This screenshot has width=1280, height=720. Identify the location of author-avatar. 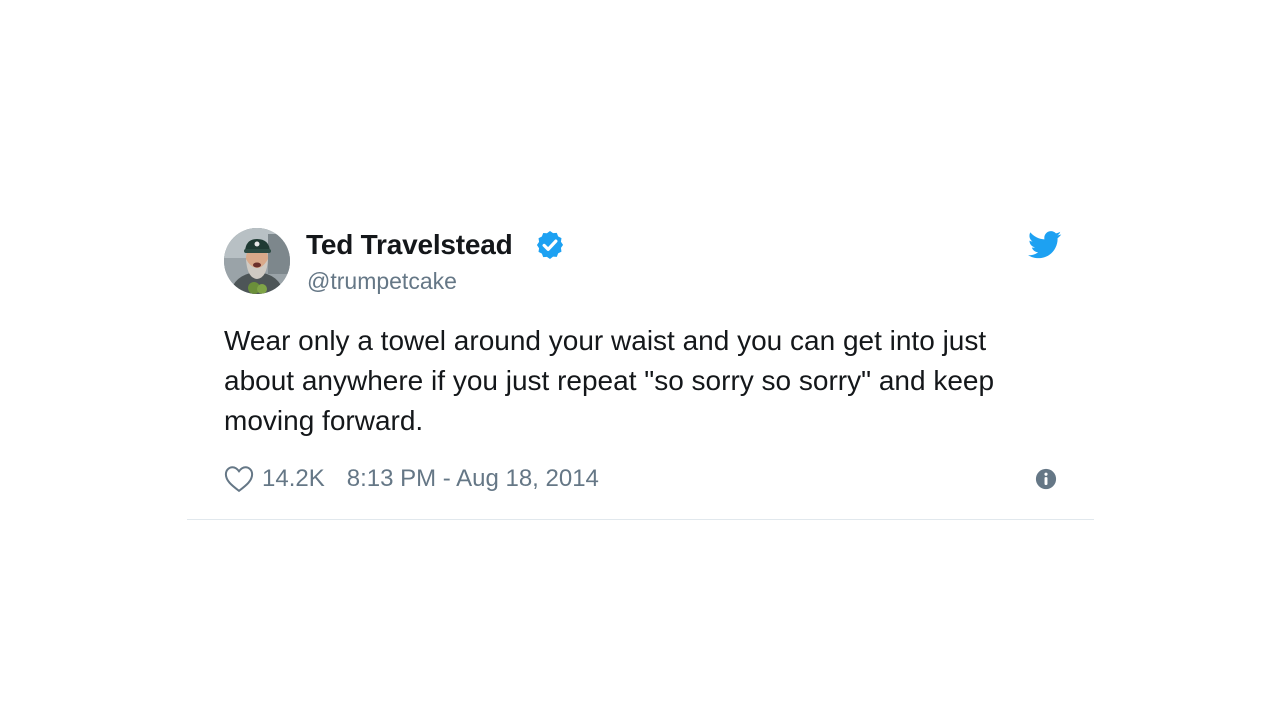
(257, 261).